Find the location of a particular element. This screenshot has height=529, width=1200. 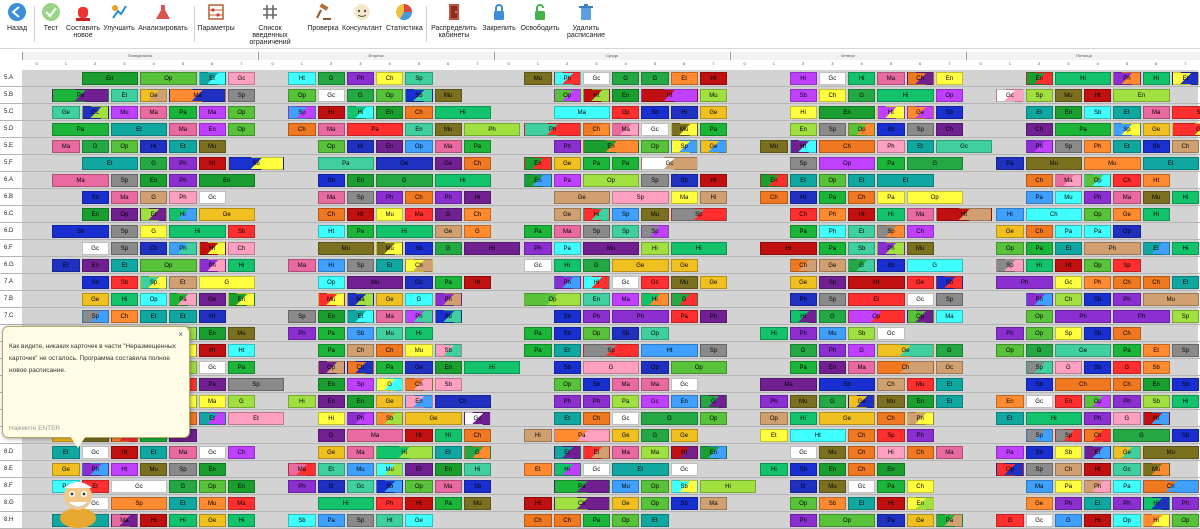

toolbar-button-11: Закрепить is located at coordinates (499, 24).